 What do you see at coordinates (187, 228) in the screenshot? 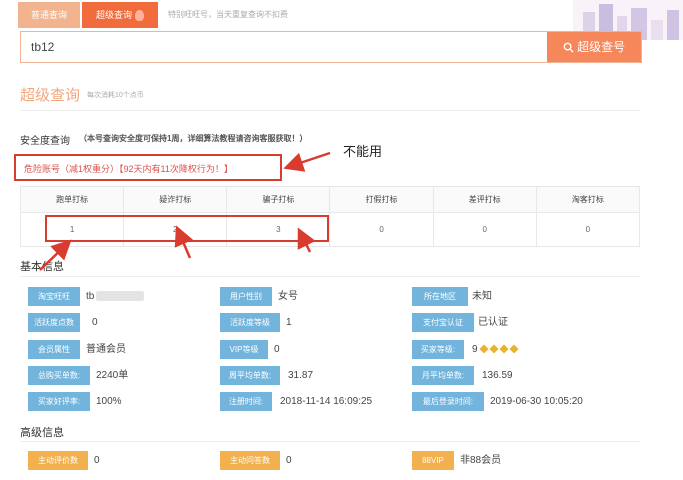
I see `tag-highlight-box` at bounding box center [187, 228].